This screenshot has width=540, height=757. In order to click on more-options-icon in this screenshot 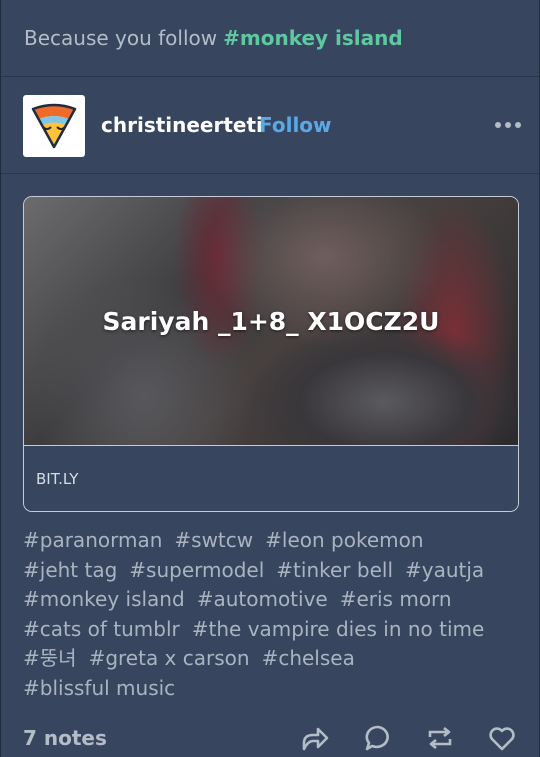, I will do `click(508, 124)`.